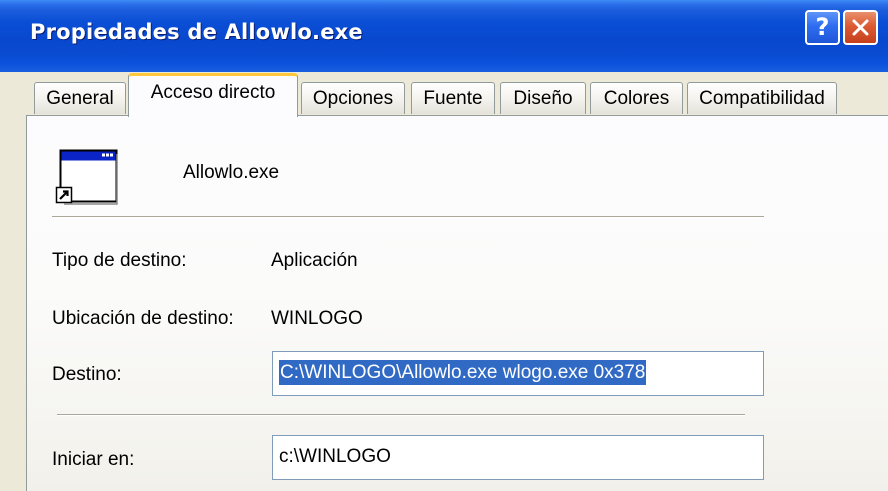  What do you see at coordinates (444, 36) in the screenshot?
I see `title-bar: Propiedades de Allowlo.exe ?` at bounding box center [444, 36].